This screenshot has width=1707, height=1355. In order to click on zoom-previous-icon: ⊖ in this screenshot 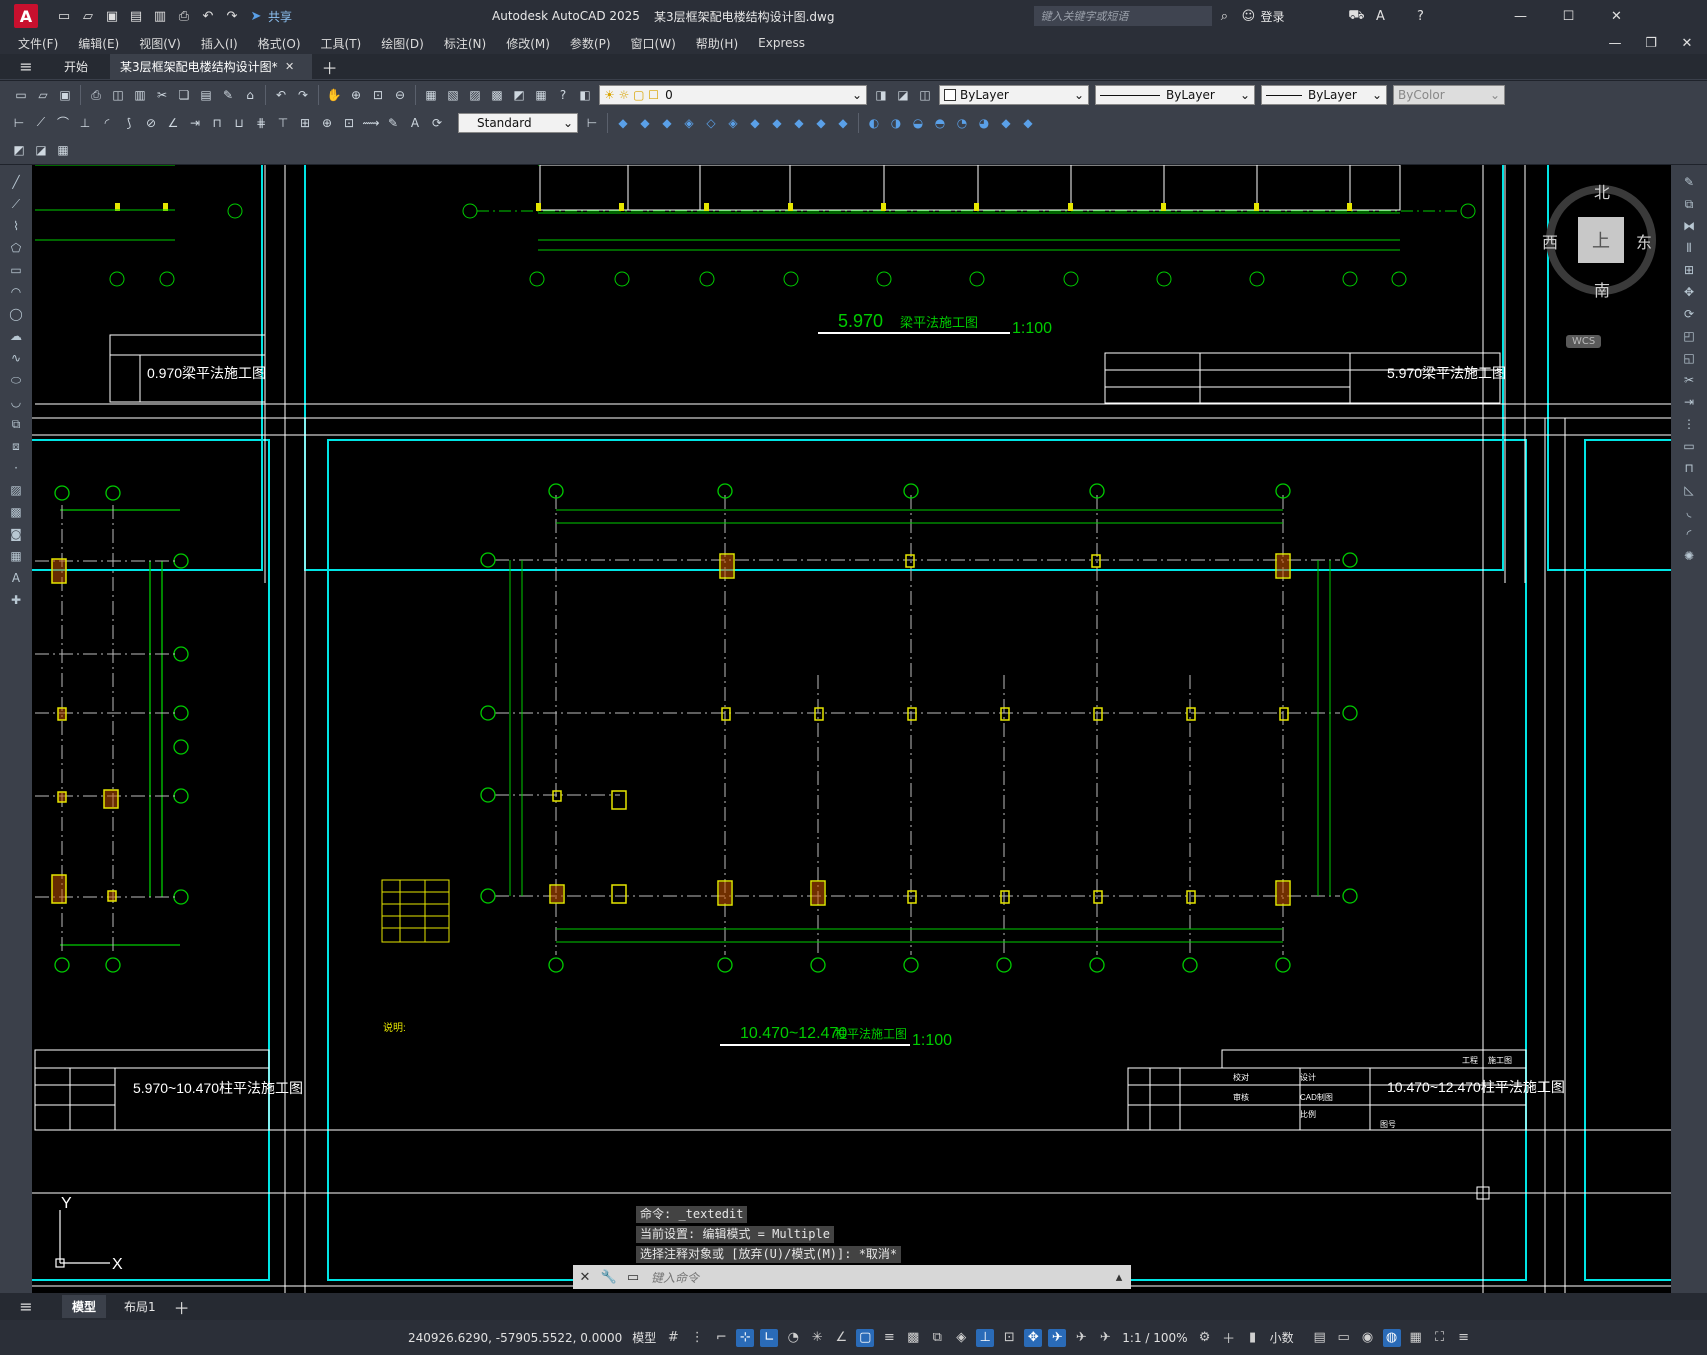, I will do `click(400, 95)`.